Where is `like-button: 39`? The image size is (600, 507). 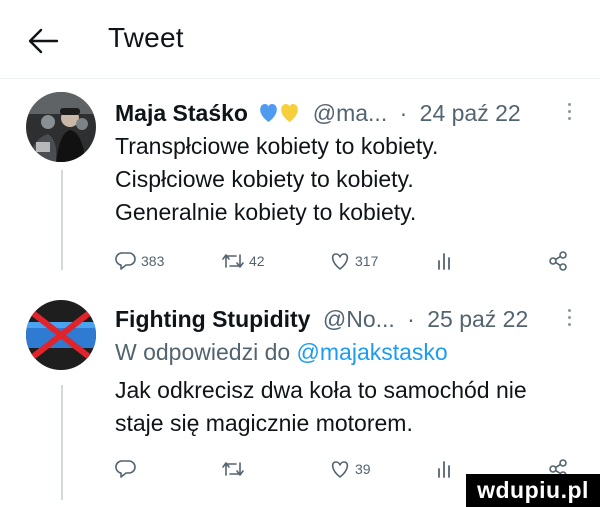
like-button: 39 is located at coordinates (350, 469).